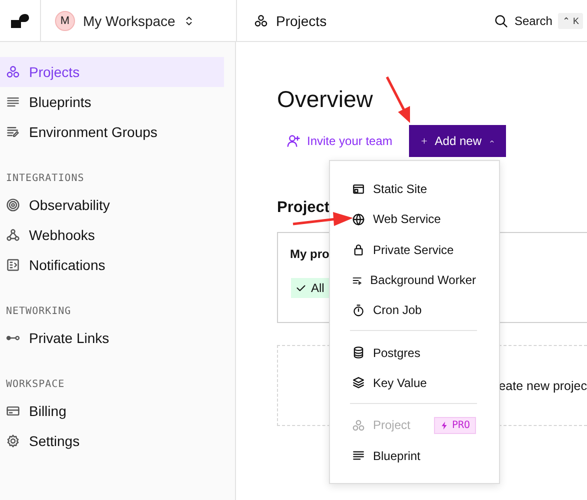 The width and height of the screenshot is (587, 500). I want to click on avatar: M, so click(65, 20).